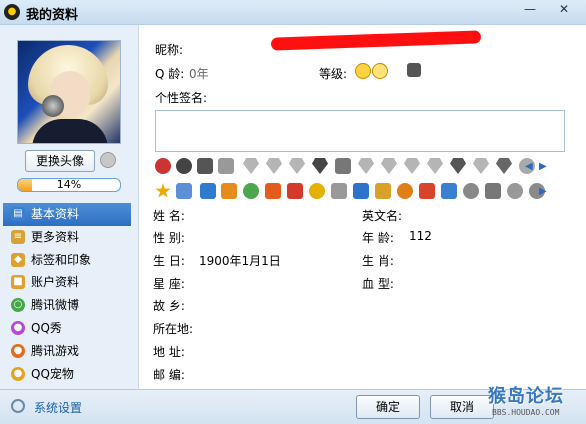  Describe the element at coordinates (363, 71) in the screenshot. I see `sun-icon` at that location.